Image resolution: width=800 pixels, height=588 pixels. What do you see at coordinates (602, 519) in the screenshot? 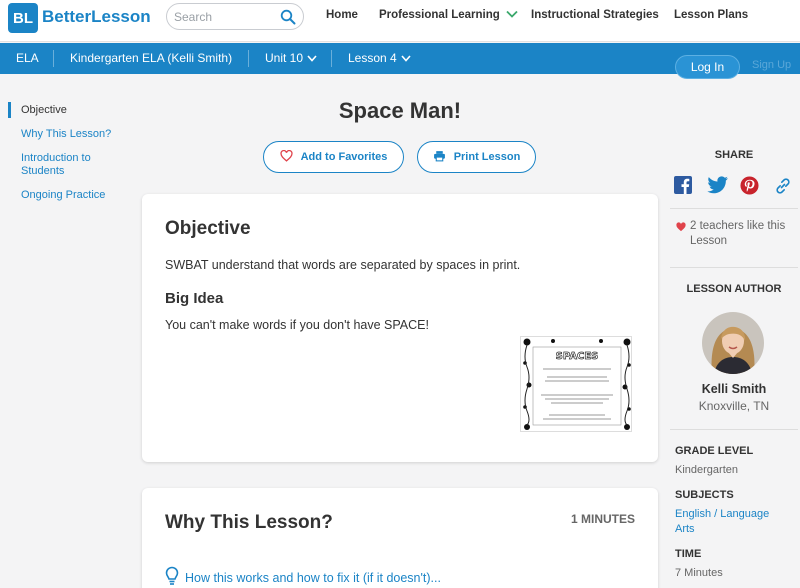
I see `minutes-badge: 1 MINUTES` at bounding box center [602, 519].